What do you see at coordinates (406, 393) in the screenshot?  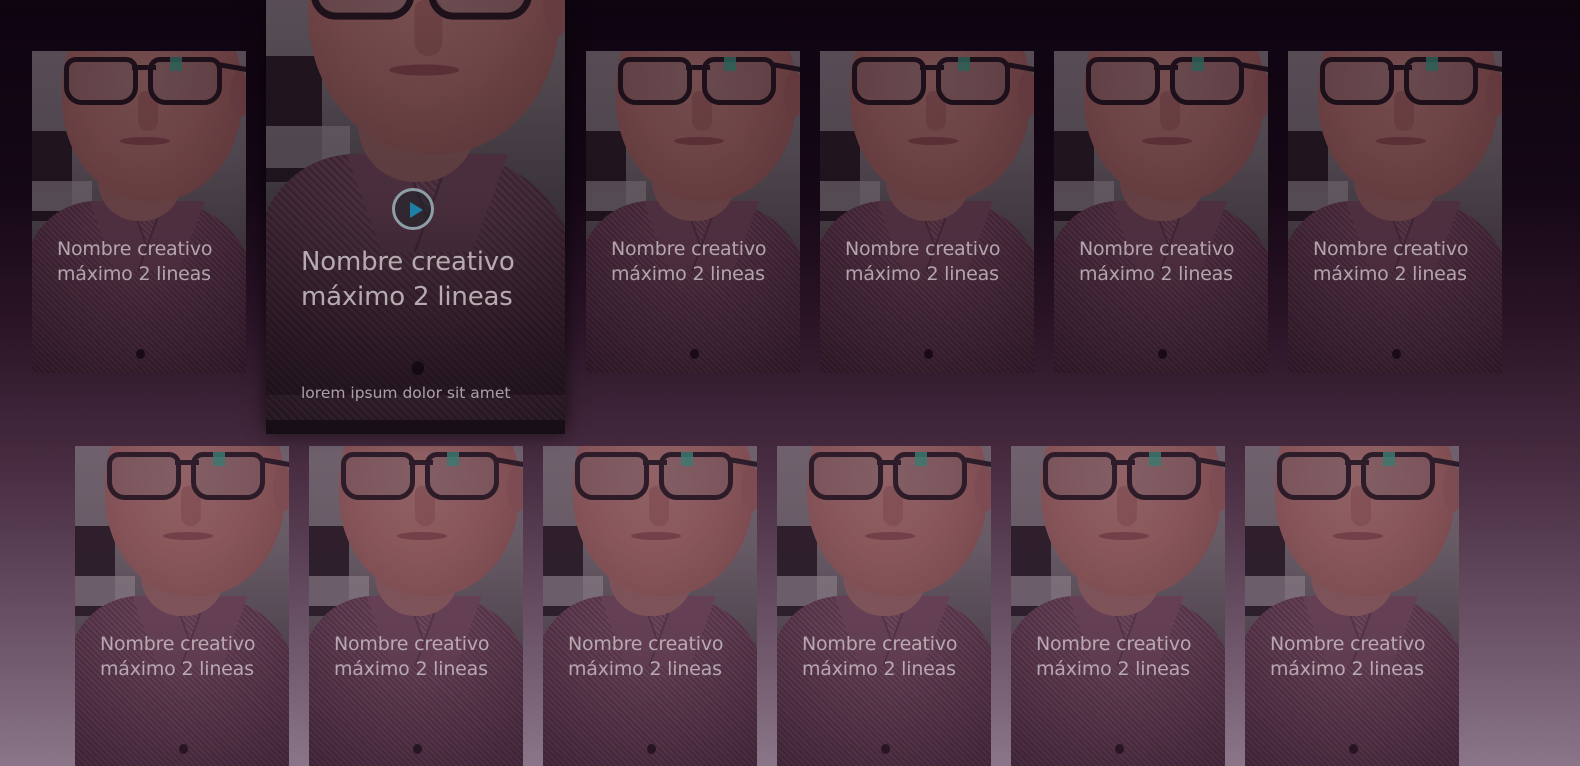 I see `card-subtitle: lorem ipsum dolor sit amet` at bounding box center [406, 393].